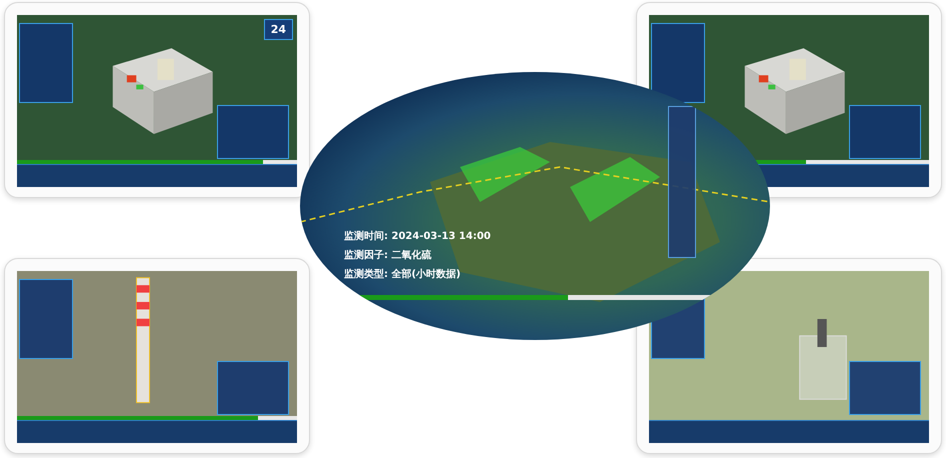 The width and height of the screenshot is (946, 458). I want to click on info-text: 监测时间: 2024-03-13 14:00, so click(418, 236).